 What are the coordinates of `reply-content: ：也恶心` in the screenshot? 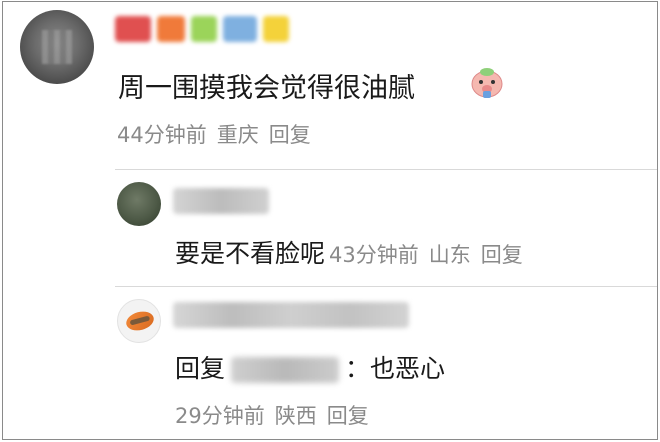 It's located at (395, 368).